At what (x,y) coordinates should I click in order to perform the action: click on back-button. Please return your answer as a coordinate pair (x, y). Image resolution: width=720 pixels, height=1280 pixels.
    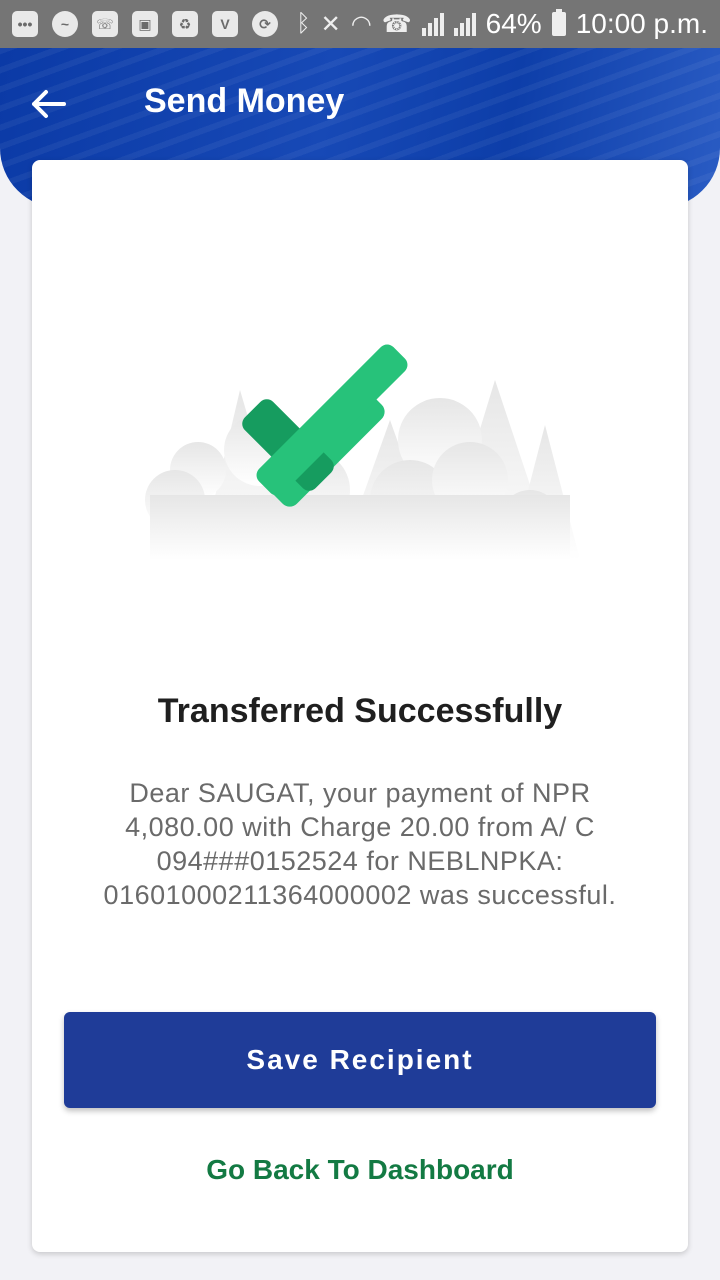
    Looking at the image, I should click on (48, 104).